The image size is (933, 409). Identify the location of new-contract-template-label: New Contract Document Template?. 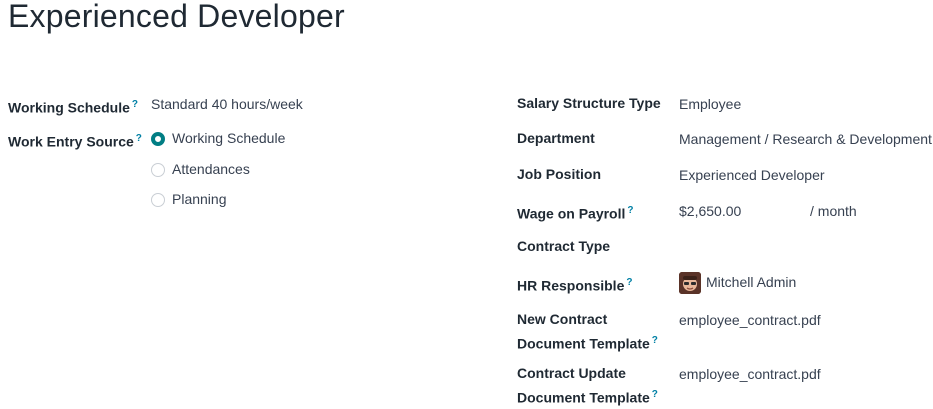
(587, 331).